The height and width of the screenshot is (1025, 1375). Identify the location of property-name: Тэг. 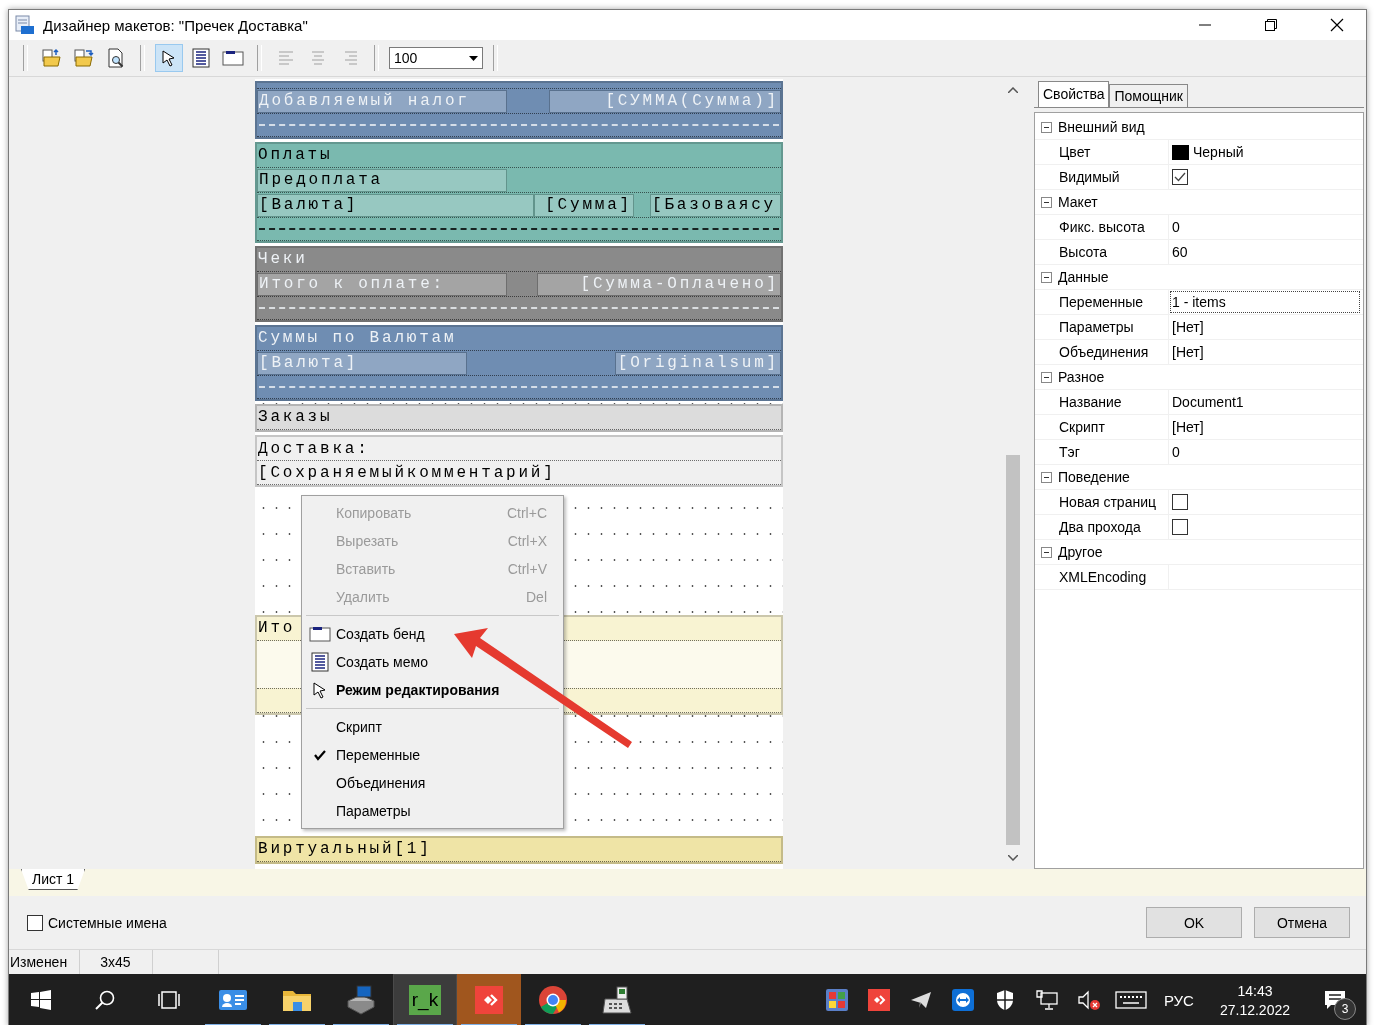
(1102, 452).